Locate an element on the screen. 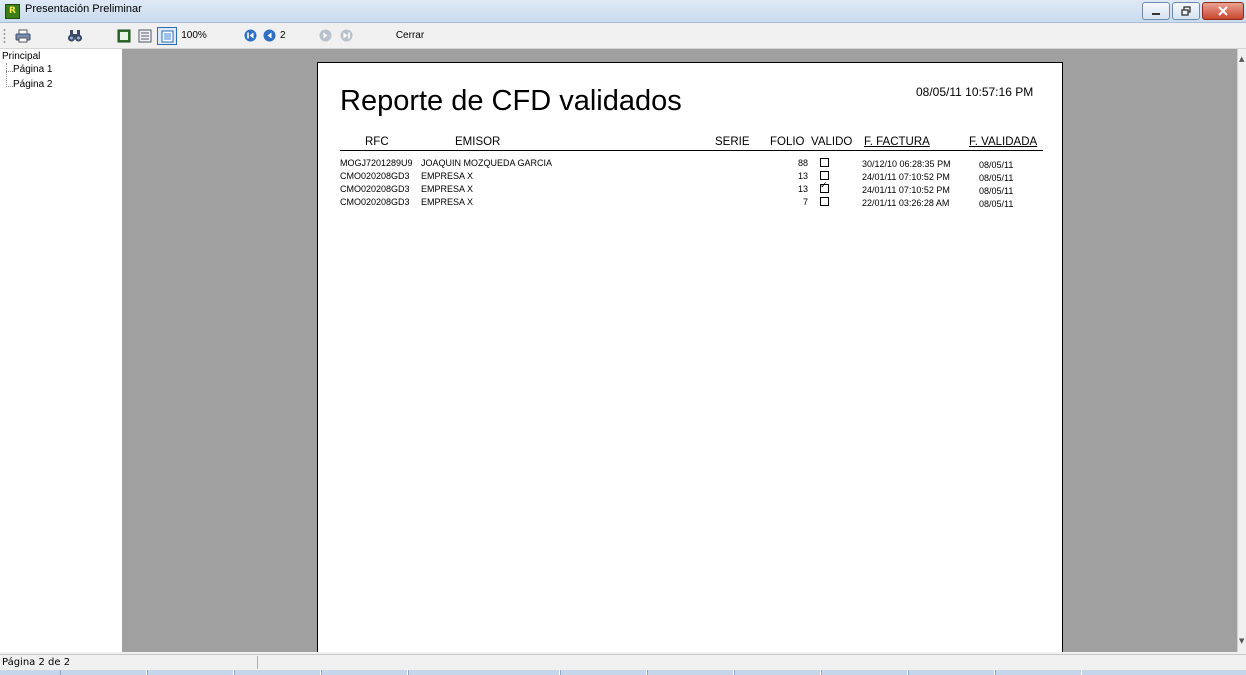 Image resolution: width=1246 pixels, height=675 pixels. toolbar-grip is located at coordinates (4, 35).